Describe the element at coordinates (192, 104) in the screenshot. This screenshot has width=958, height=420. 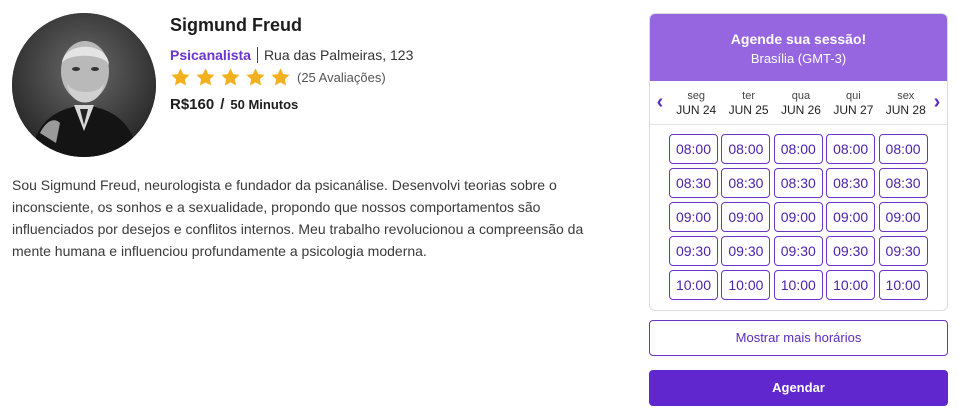
I see `price-amount: R$160` at that location.